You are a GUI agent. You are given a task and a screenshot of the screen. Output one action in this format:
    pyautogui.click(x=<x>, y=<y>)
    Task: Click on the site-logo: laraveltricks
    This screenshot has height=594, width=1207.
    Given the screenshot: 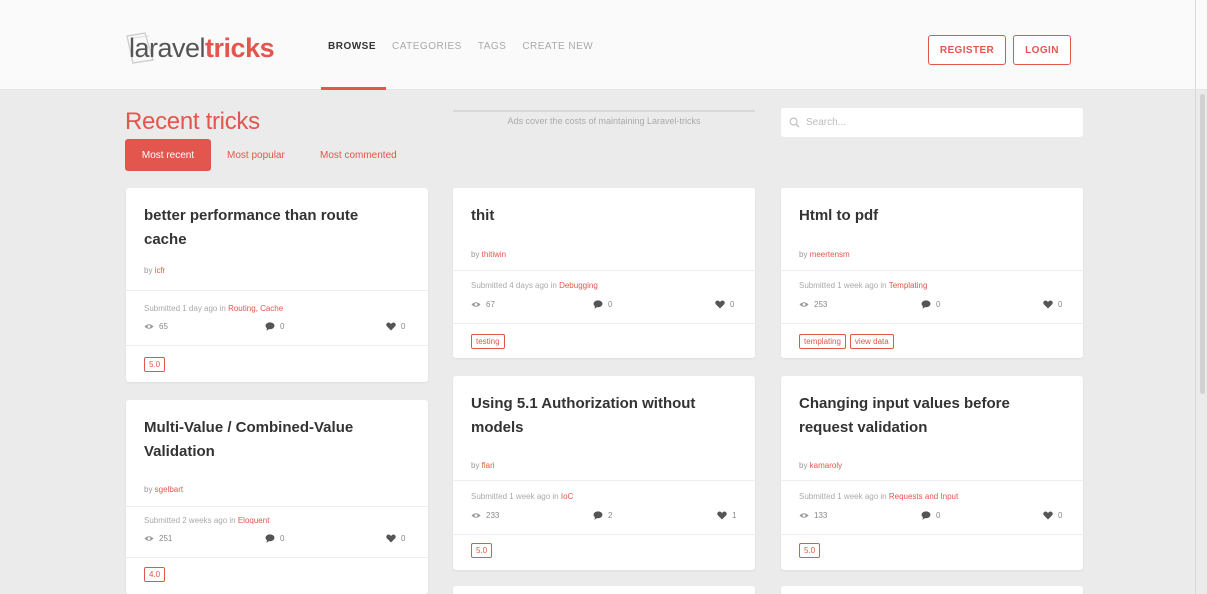 What is the action you would take?
    pyautogui.click(x=200, y=48)
    